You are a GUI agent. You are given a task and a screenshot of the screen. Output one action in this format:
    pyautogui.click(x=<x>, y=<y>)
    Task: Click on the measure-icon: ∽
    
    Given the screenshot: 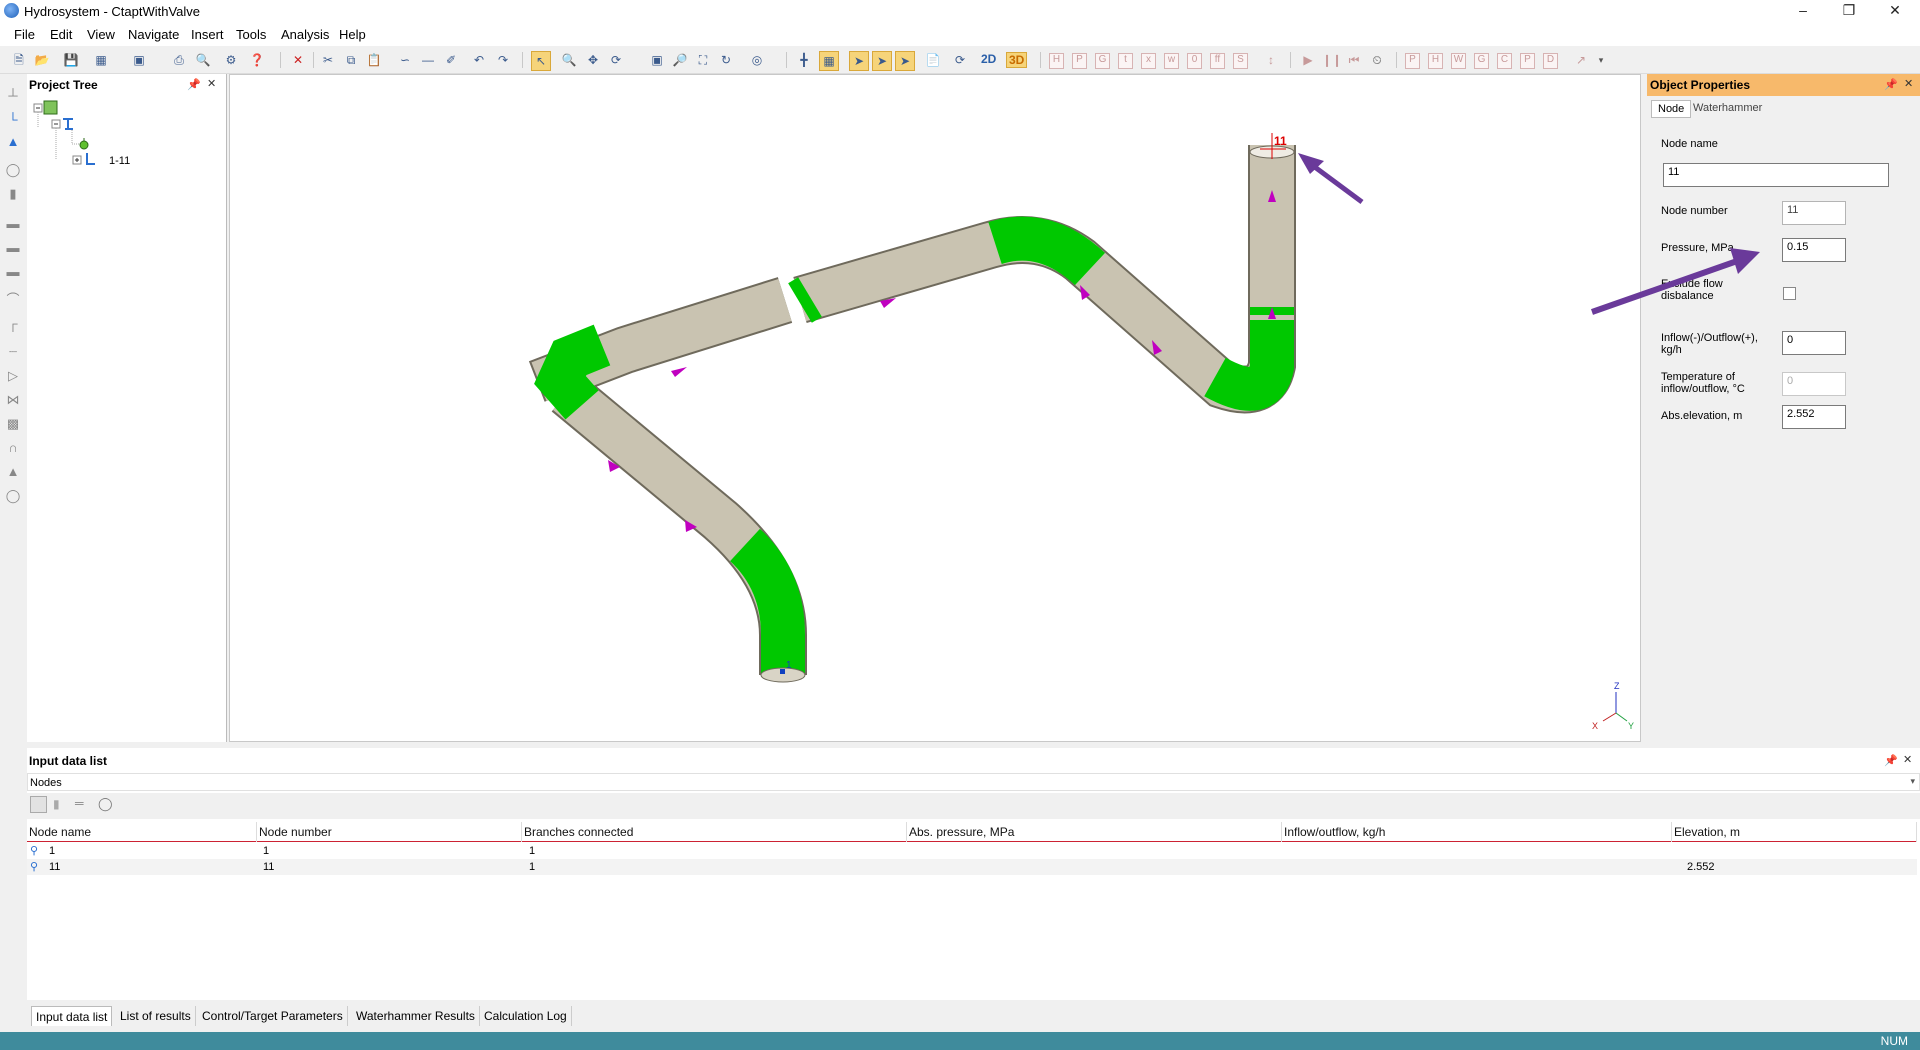 What is the action you would take?
    pyautogui.click(x=405, y=60)
    